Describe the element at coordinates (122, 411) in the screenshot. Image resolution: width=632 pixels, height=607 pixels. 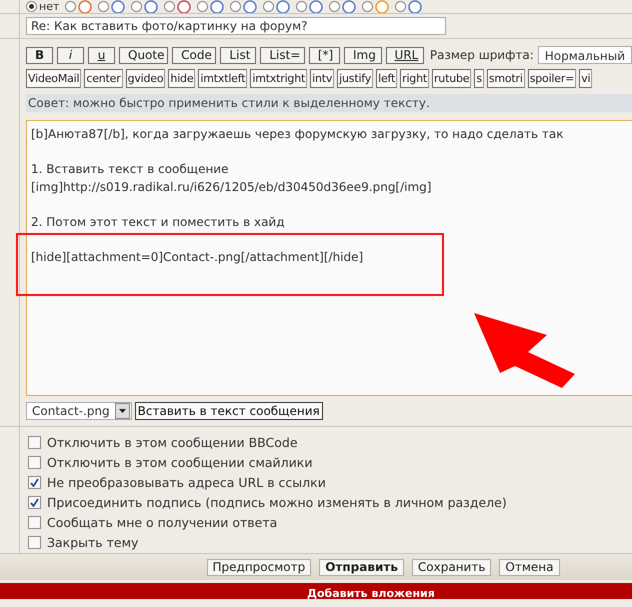
I see `caret-icon` at that location.